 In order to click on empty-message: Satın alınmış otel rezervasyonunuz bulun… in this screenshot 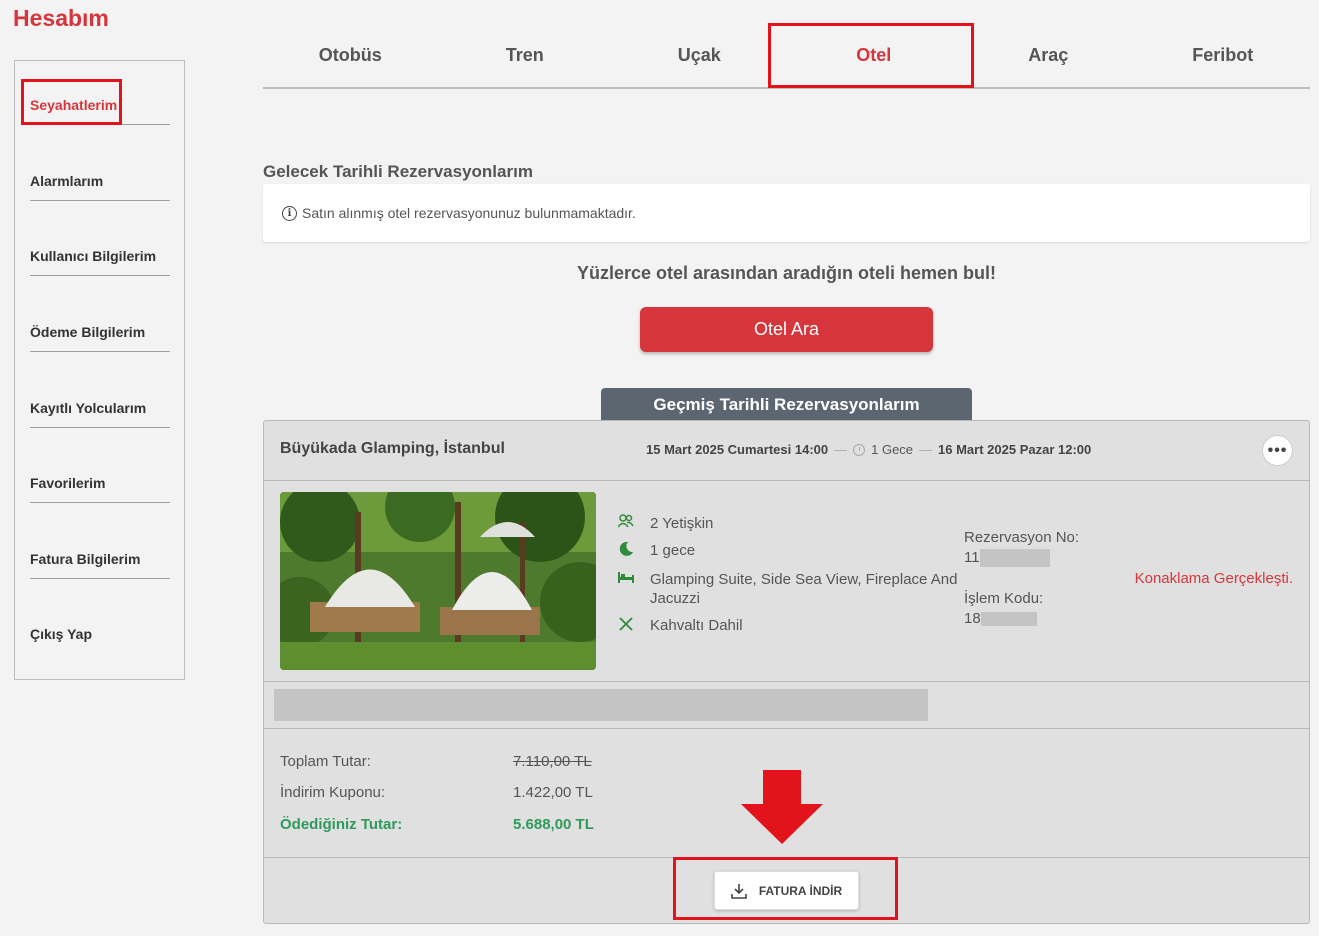, I will do `click(469, 213)`.